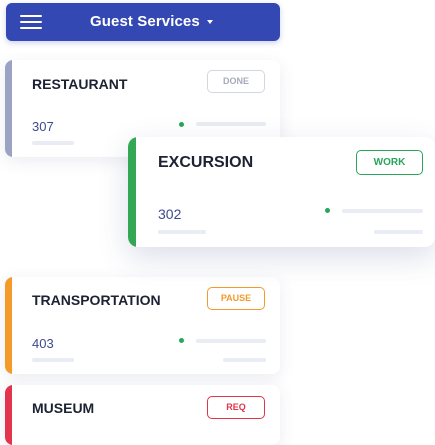  I want to click on status-badge: REQ, so click(236, 407).